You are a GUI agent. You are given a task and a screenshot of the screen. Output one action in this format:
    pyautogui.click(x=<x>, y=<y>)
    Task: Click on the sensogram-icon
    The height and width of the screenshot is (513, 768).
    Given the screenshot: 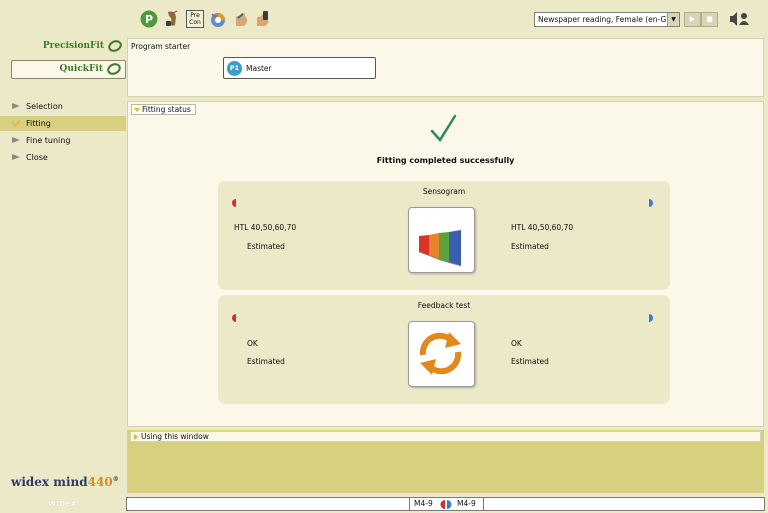 What is the action you would take?
    pyautogui.click(x=440, y=248)
    